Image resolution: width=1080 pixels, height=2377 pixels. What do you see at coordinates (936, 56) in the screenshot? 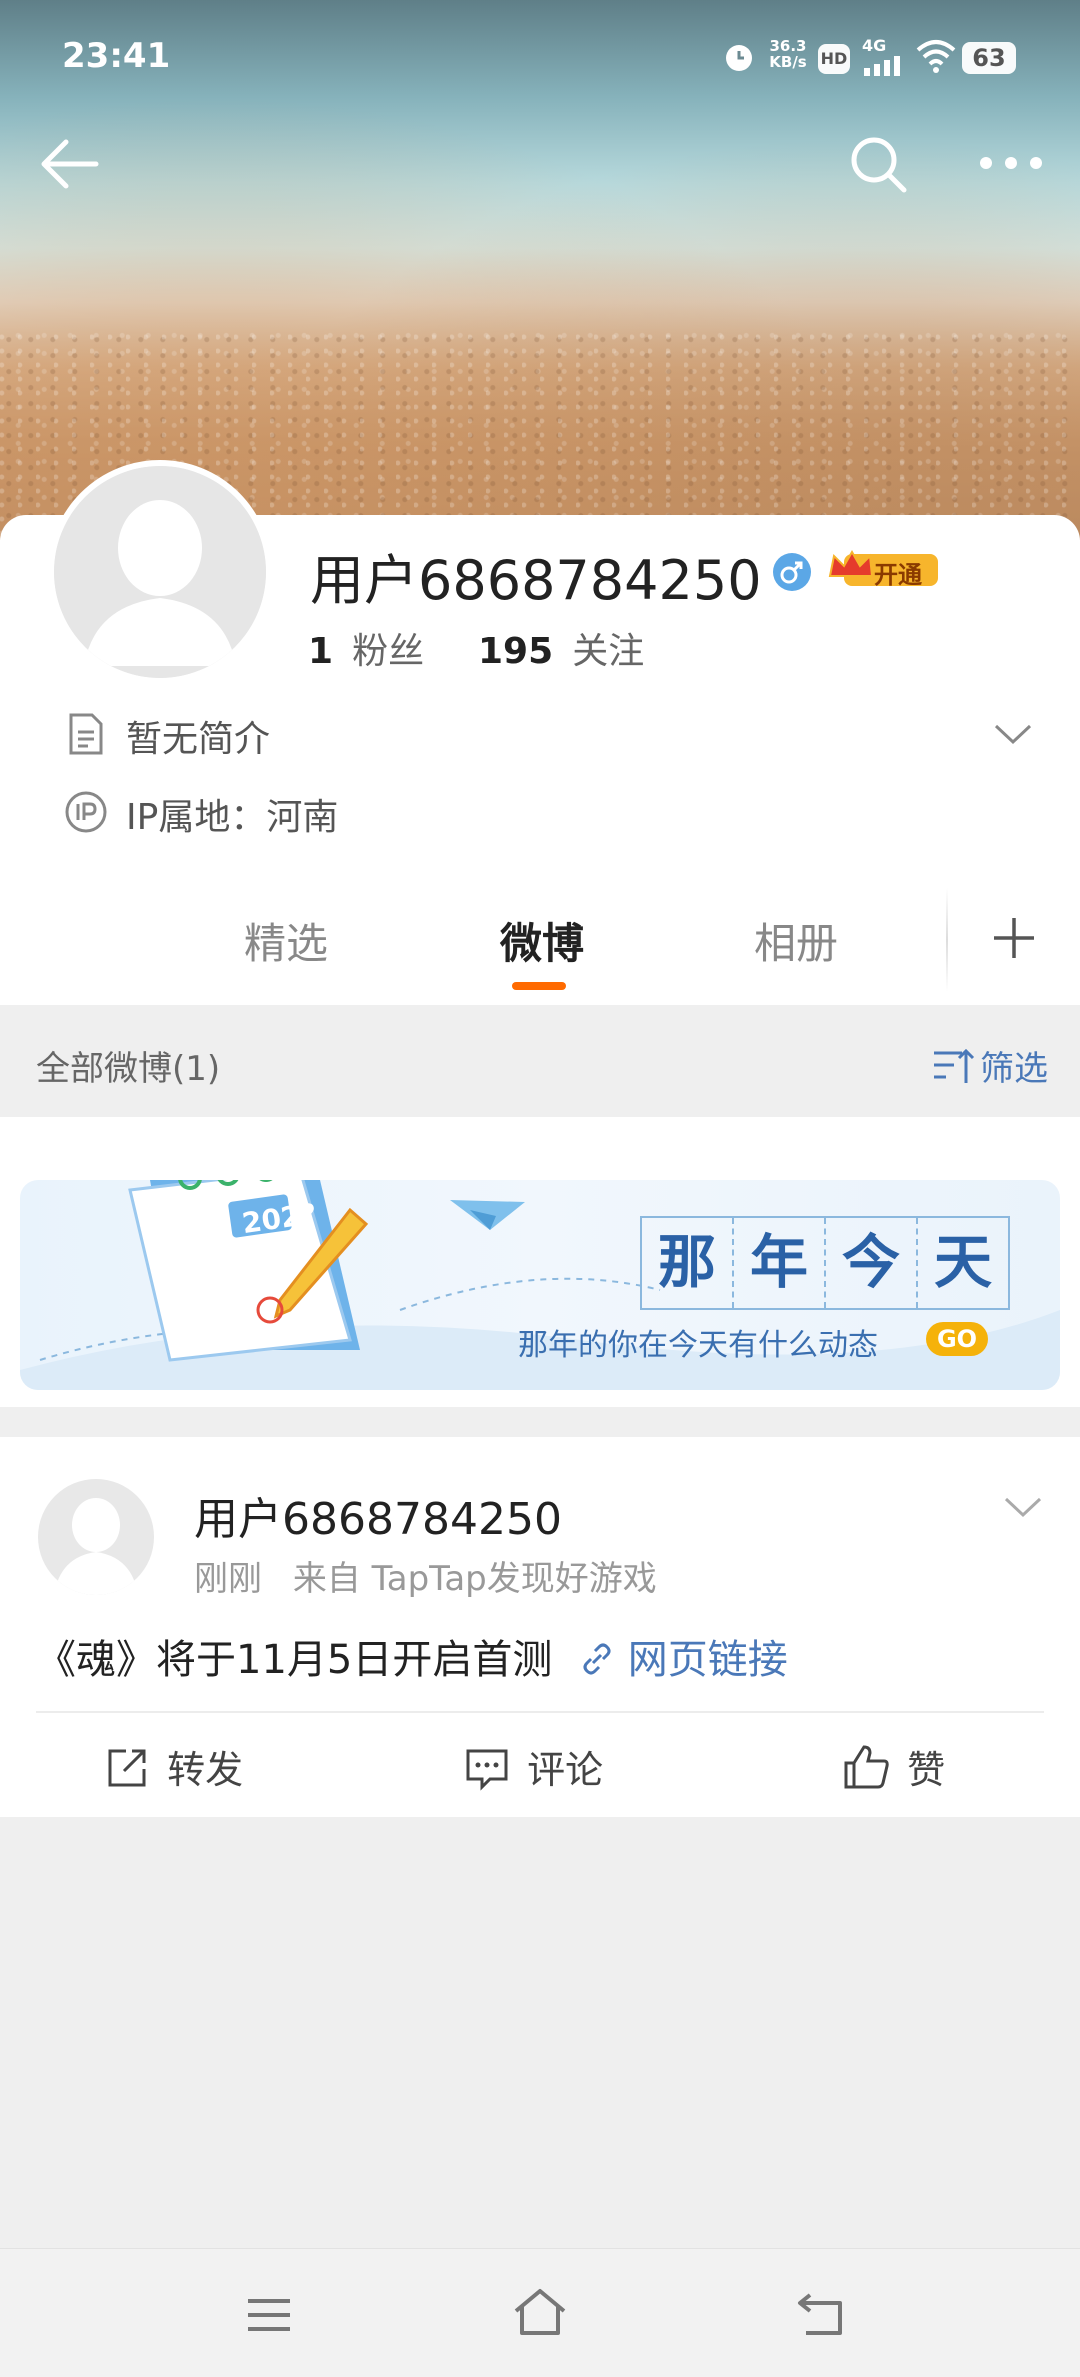
I see `wifi-icon` at bounding box center [936, 56].